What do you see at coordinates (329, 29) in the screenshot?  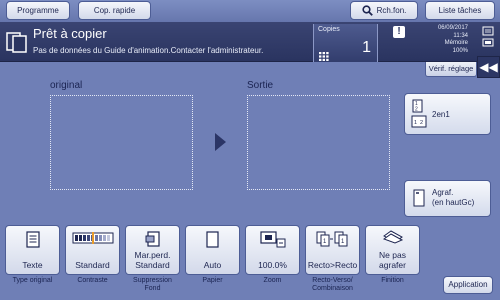 I see `copies-label: Copies` at bounding box center [329, 29].